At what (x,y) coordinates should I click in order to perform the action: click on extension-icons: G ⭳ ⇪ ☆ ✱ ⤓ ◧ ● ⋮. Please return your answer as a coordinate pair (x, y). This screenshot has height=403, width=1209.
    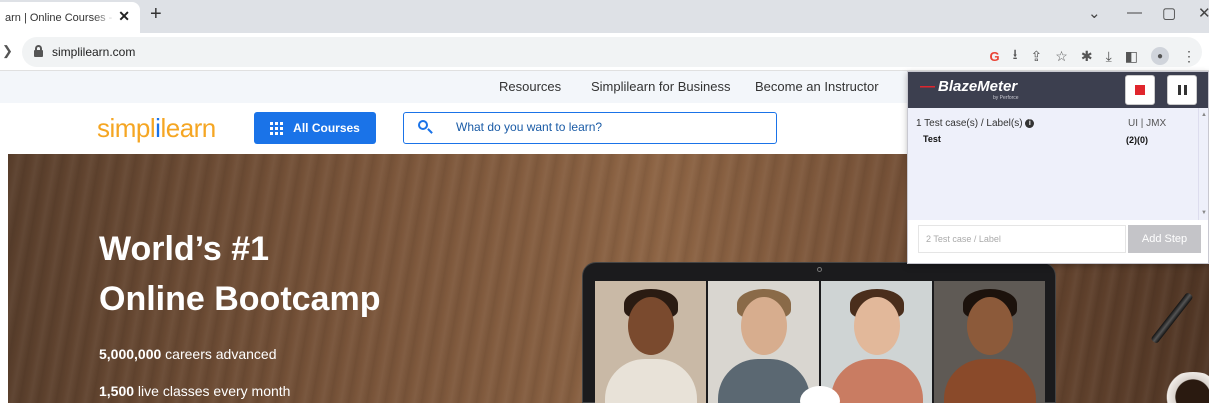
    Looking at the image, I should click on (1093, 56).